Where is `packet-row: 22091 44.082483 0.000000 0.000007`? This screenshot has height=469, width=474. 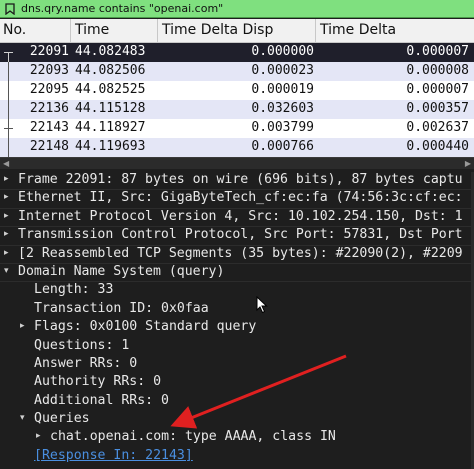
packet-row: 22091 44.082483 0.000000 0.000007 is located at coordinates (237, 52).